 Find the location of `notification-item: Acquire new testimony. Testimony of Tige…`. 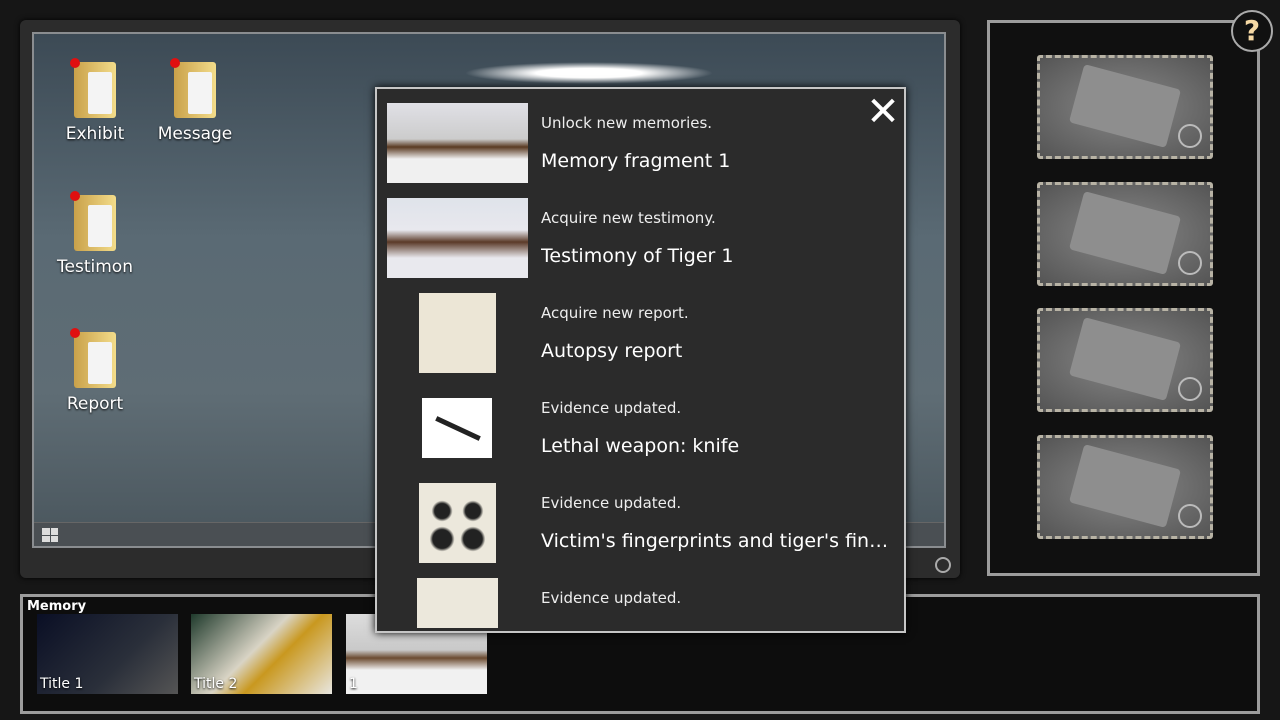

notification-item: Acquire new testimony. Testimony of Tige… is located at coordinates (642, 238).